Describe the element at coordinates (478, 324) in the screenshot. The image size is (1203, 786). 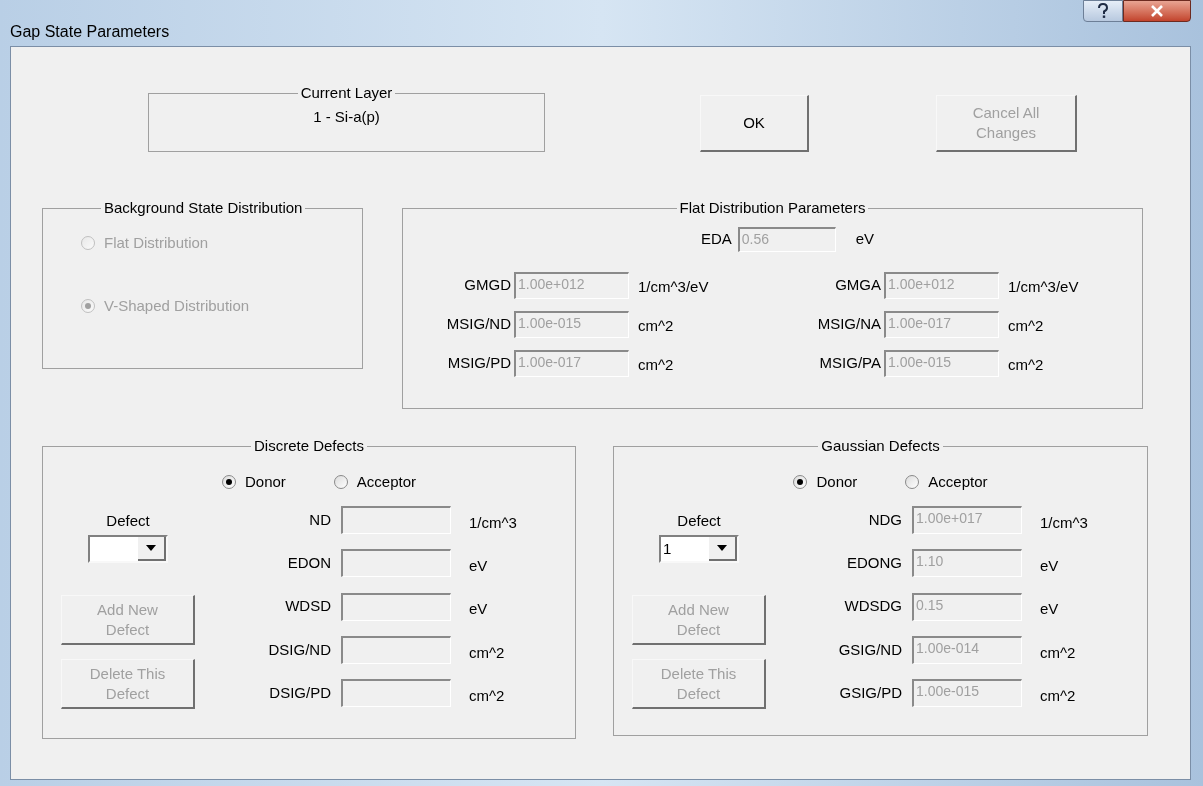
I see `field-label: MSIG/ND` at that location.